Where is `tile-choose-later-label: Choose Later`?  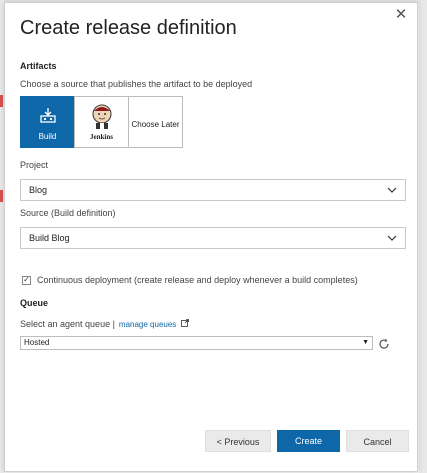 tile-choose-later-label: Choose Later is located at coordinates (155, 124).